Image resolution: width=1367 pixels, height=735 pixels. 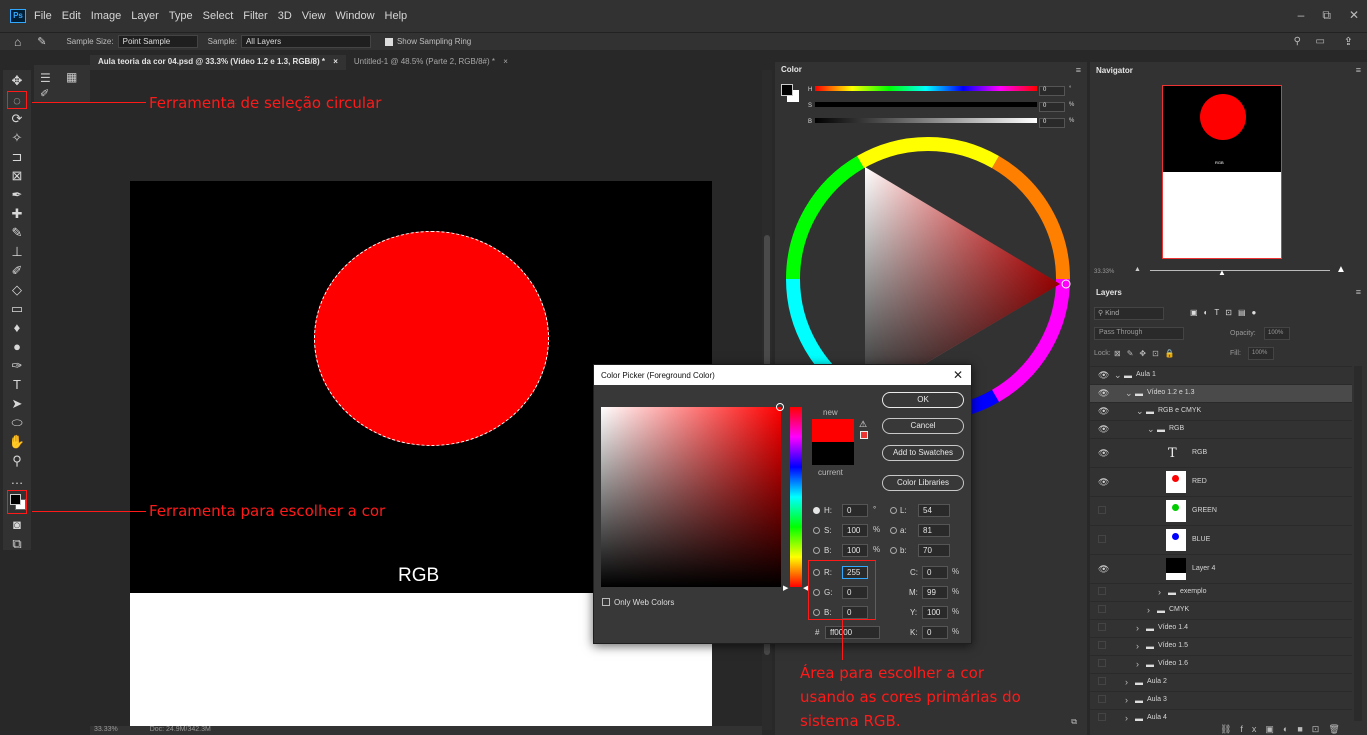 I want to click on quick-mask-icon: ◙, so click(x=17, y=525).